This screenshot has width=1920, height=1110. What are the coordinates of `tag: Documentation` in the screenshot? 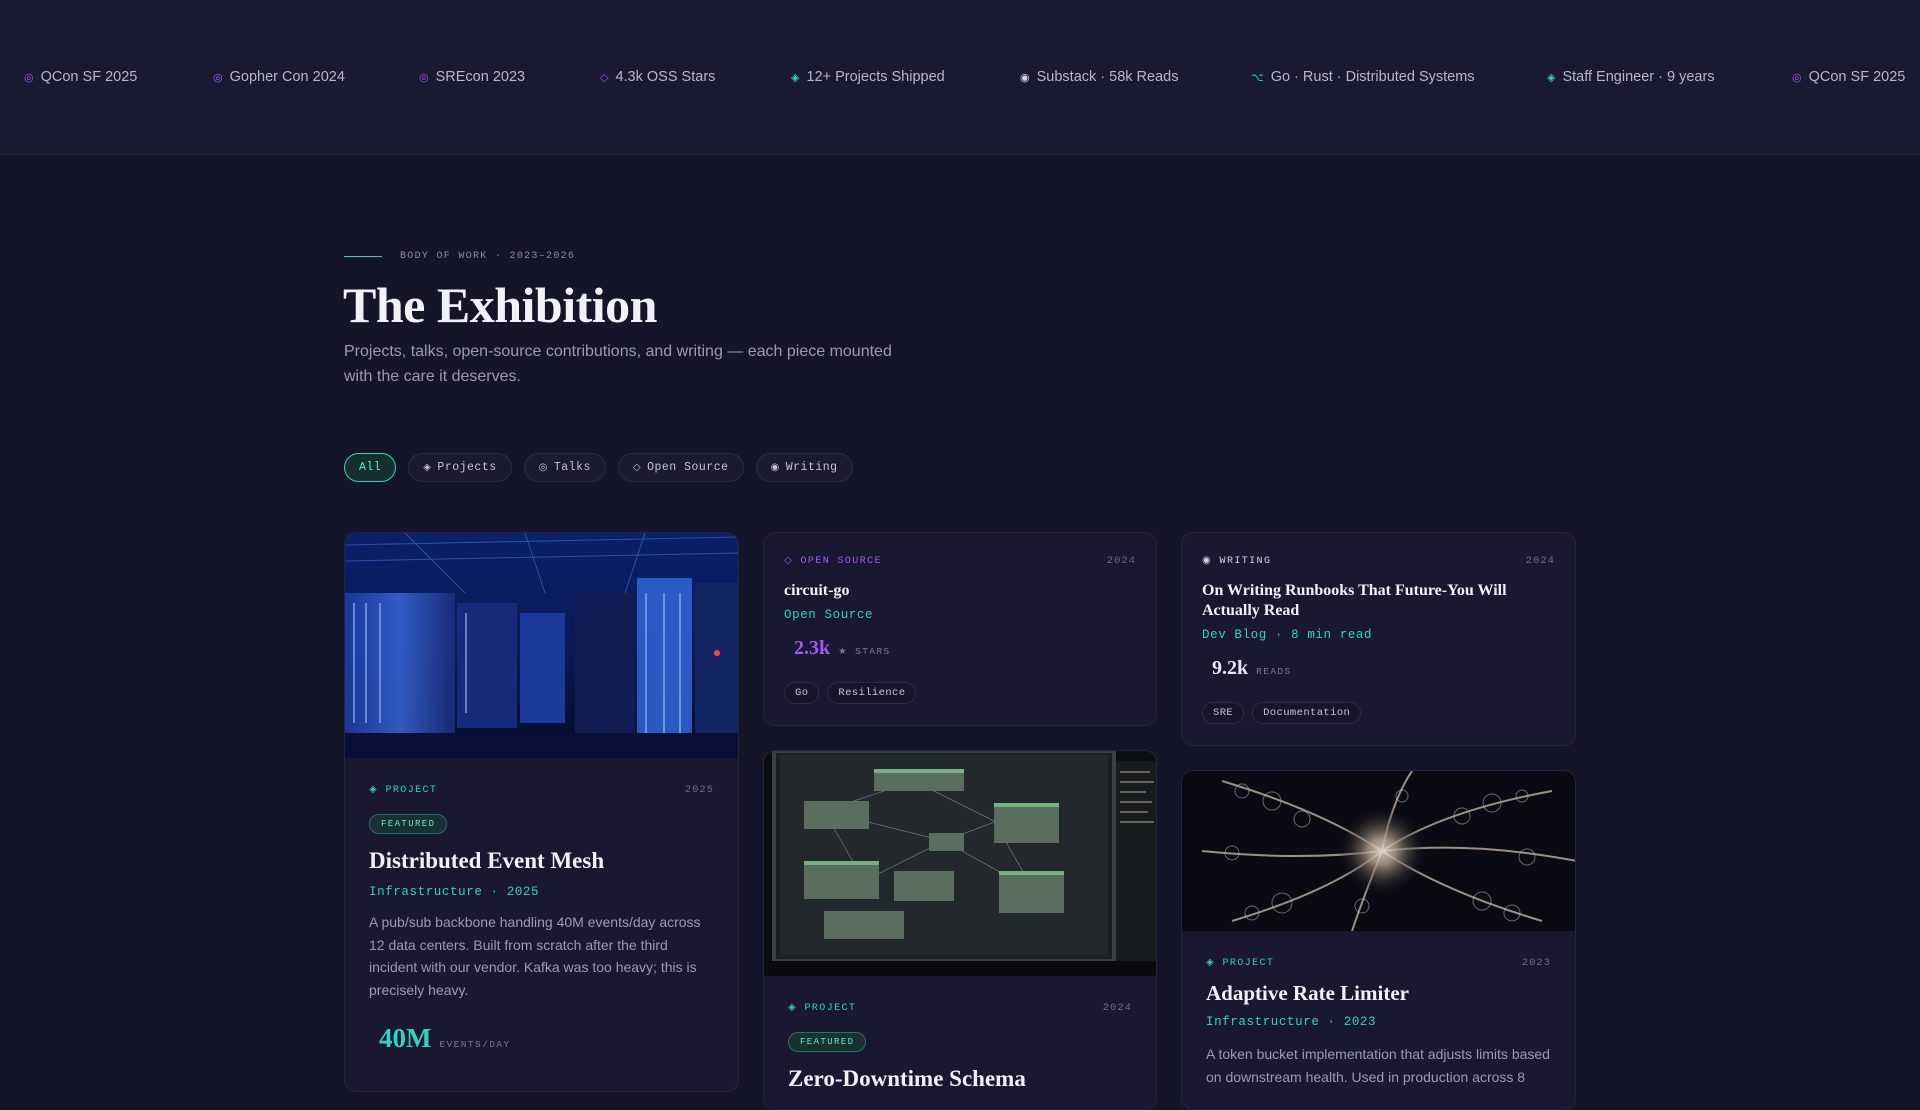 It's located at (1307, 713).